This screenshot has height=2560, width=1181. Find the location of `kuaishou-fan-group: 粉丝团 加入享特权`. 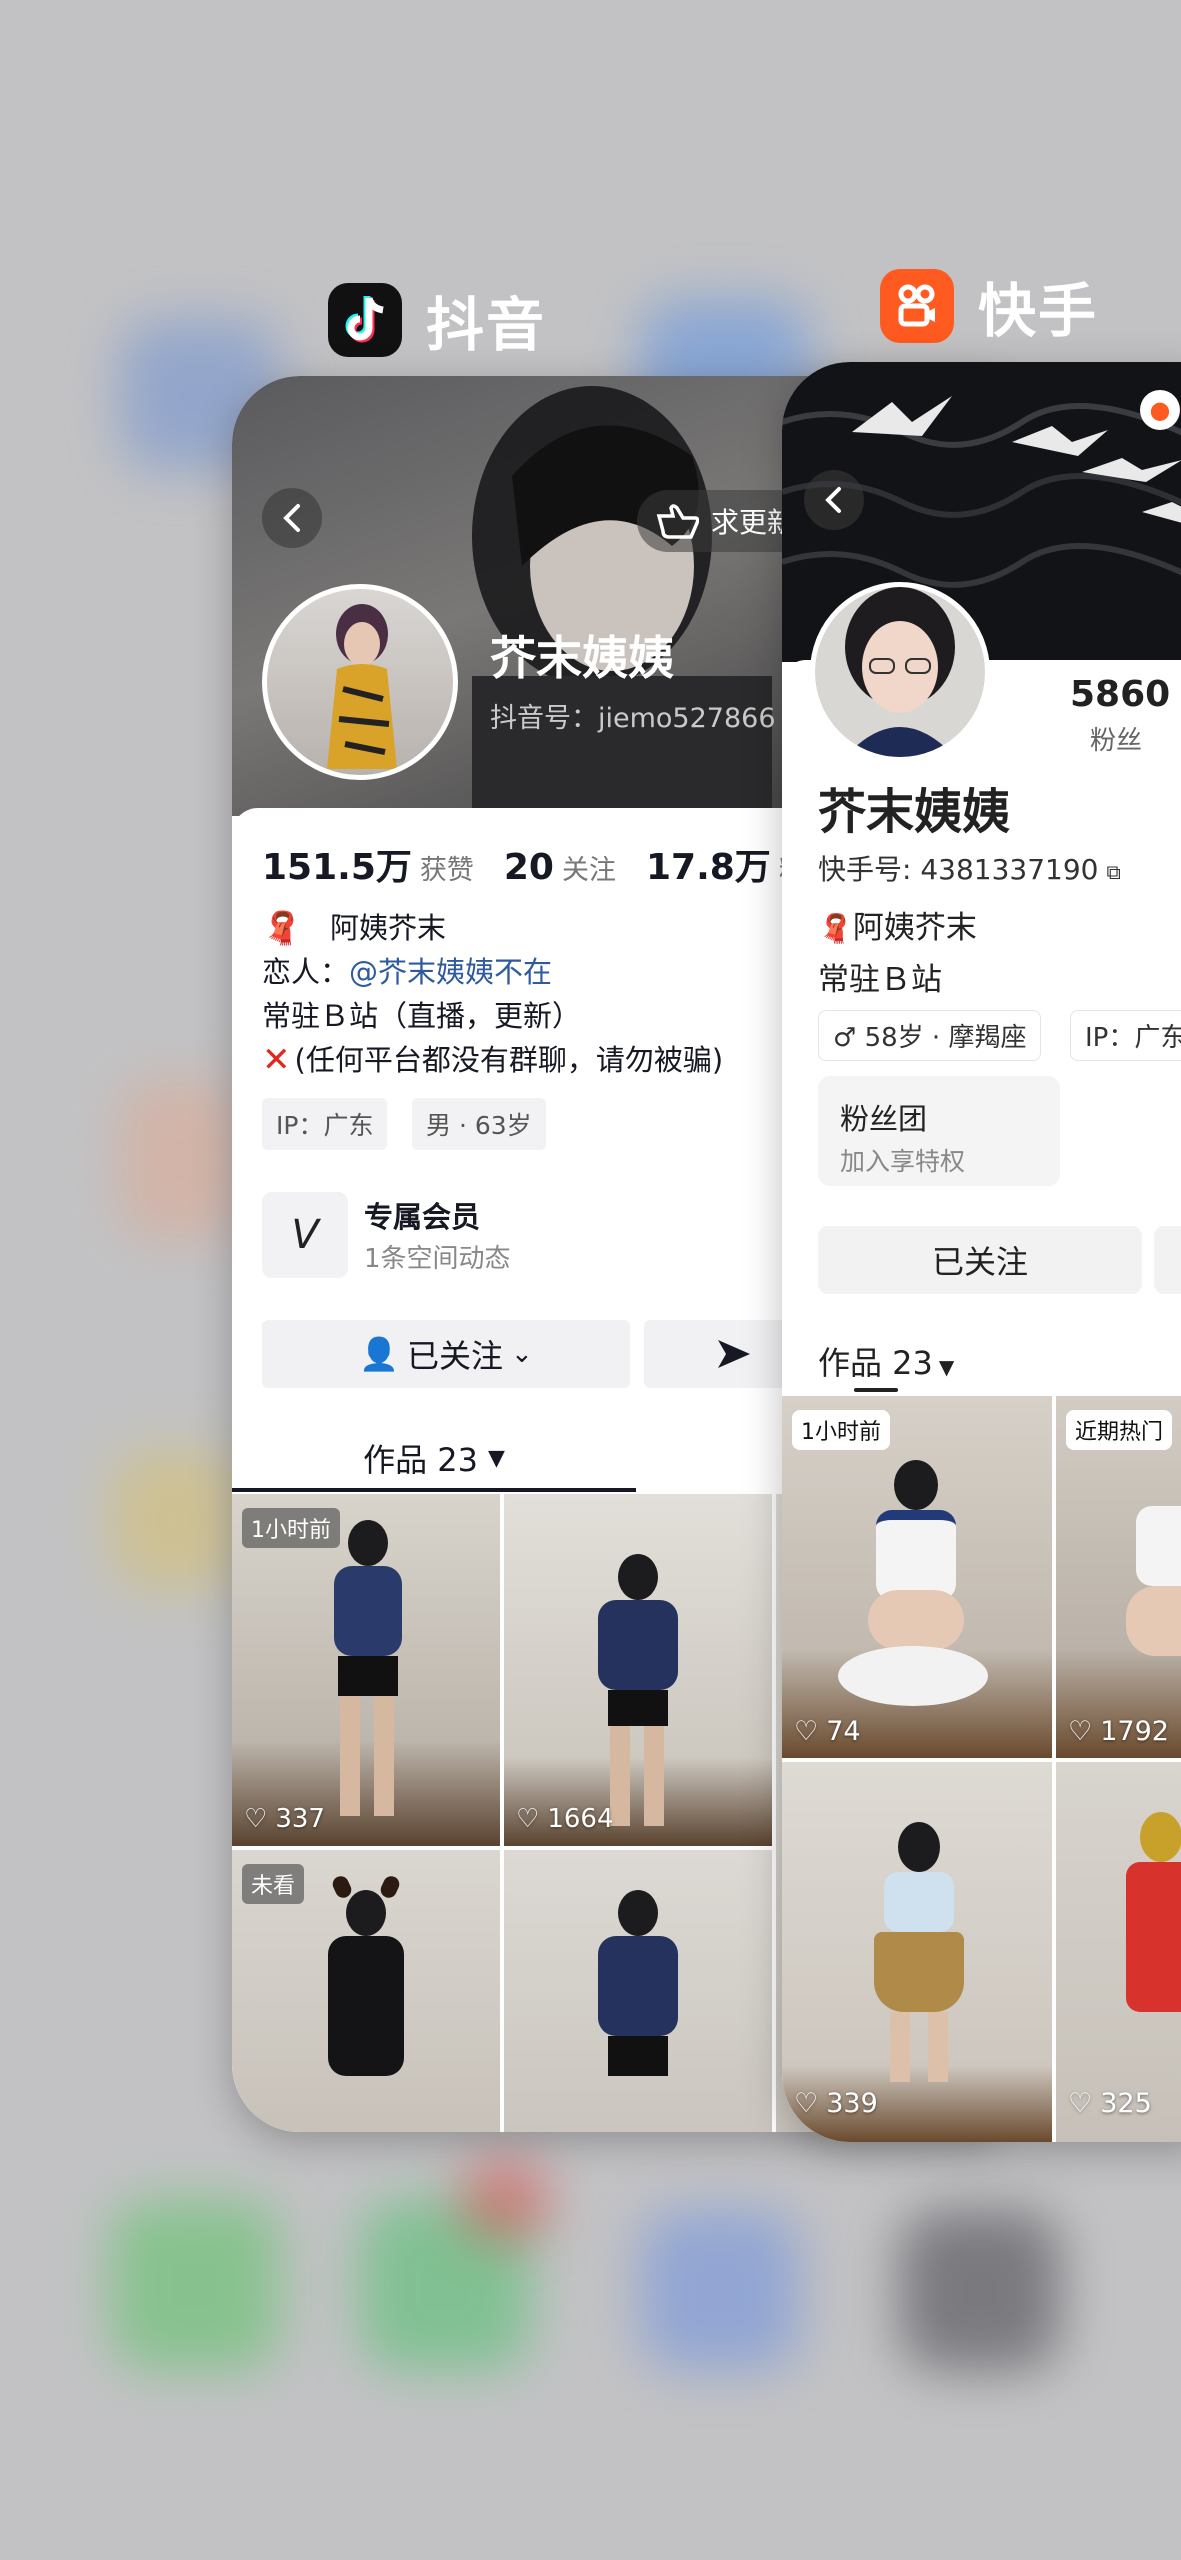

kuaishou-fan-group: 粉丝团 加入享特权 is located at coordinates (939, 1131).